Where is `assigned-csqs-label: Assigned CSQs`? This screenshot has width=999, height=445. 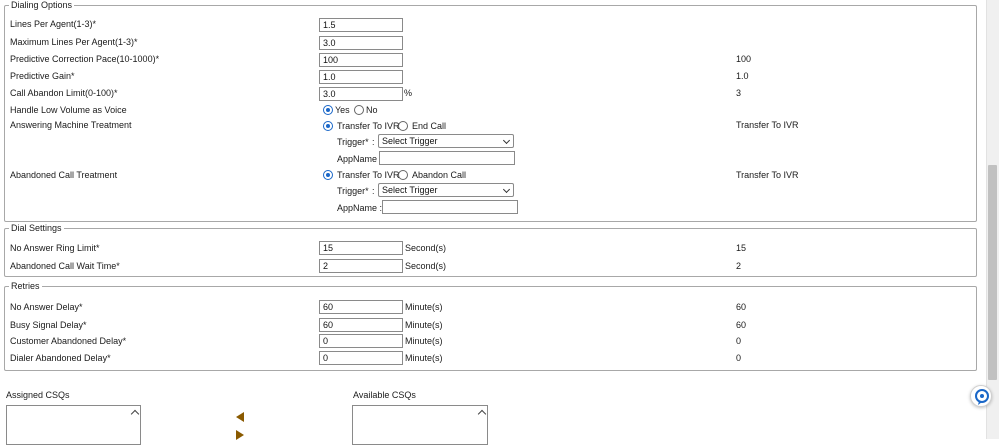
assigned-csqs-label: Assigned CSQs is located at coordinates (38, 395).